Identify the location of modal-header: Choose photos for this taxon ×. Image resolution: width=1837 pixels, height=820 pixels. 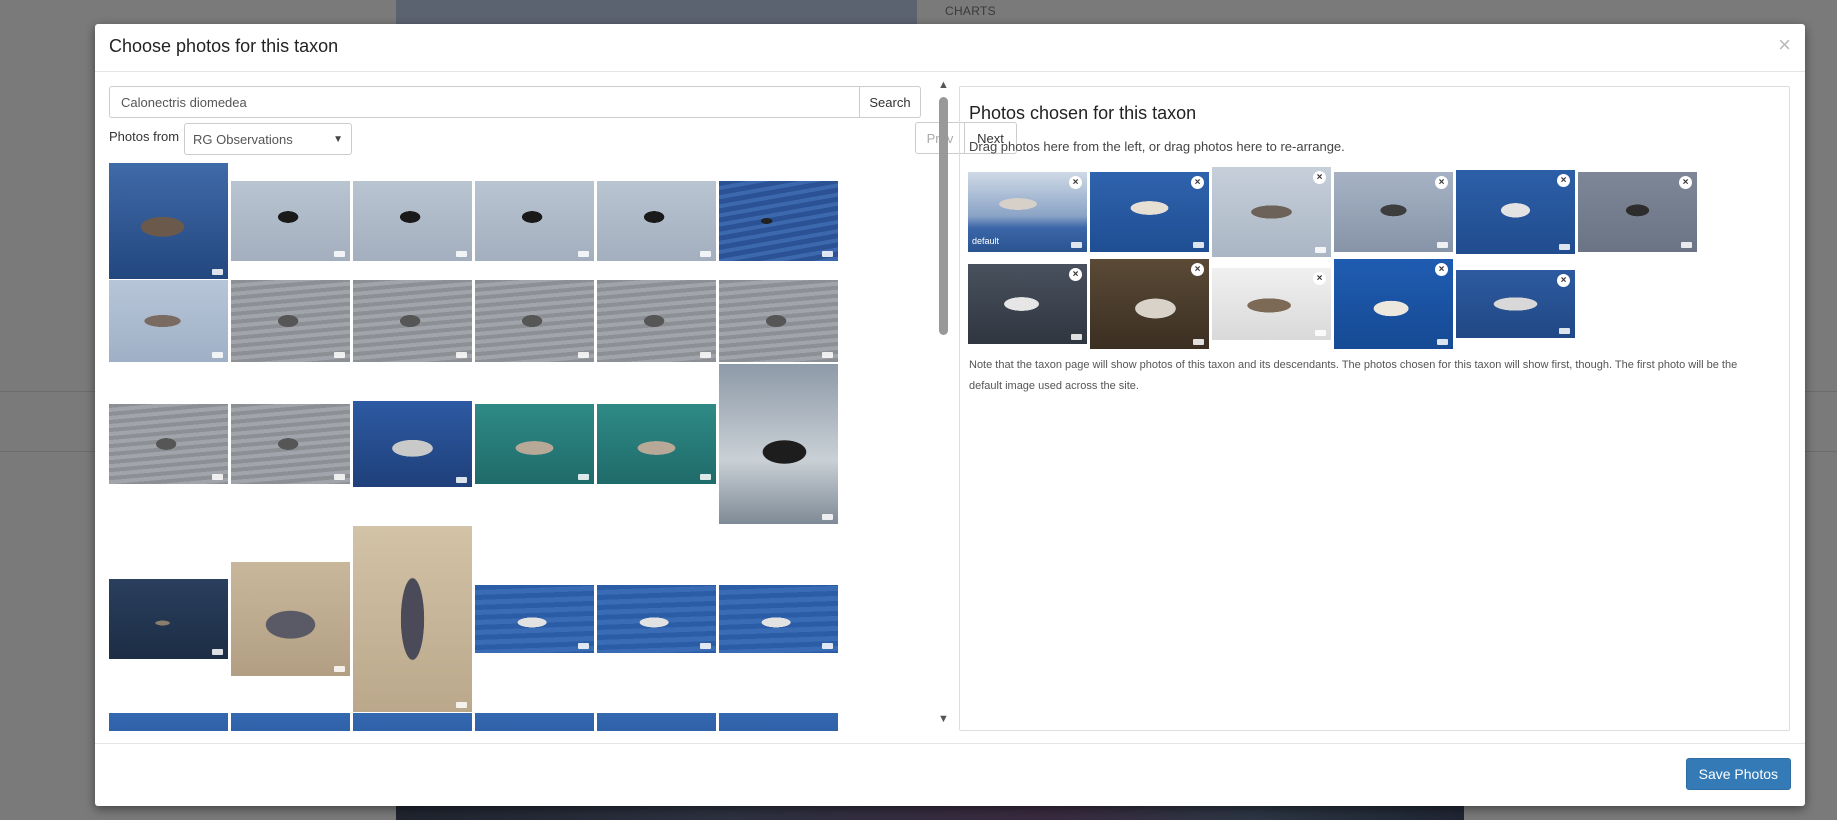
(950, 48).